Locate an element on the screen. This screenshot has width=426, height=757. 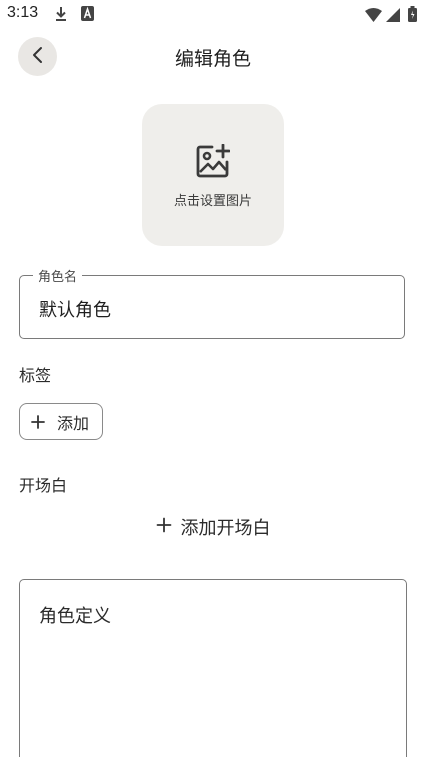
role-definition-placeholder: 角色定义 is located at coordinates (75, 616).